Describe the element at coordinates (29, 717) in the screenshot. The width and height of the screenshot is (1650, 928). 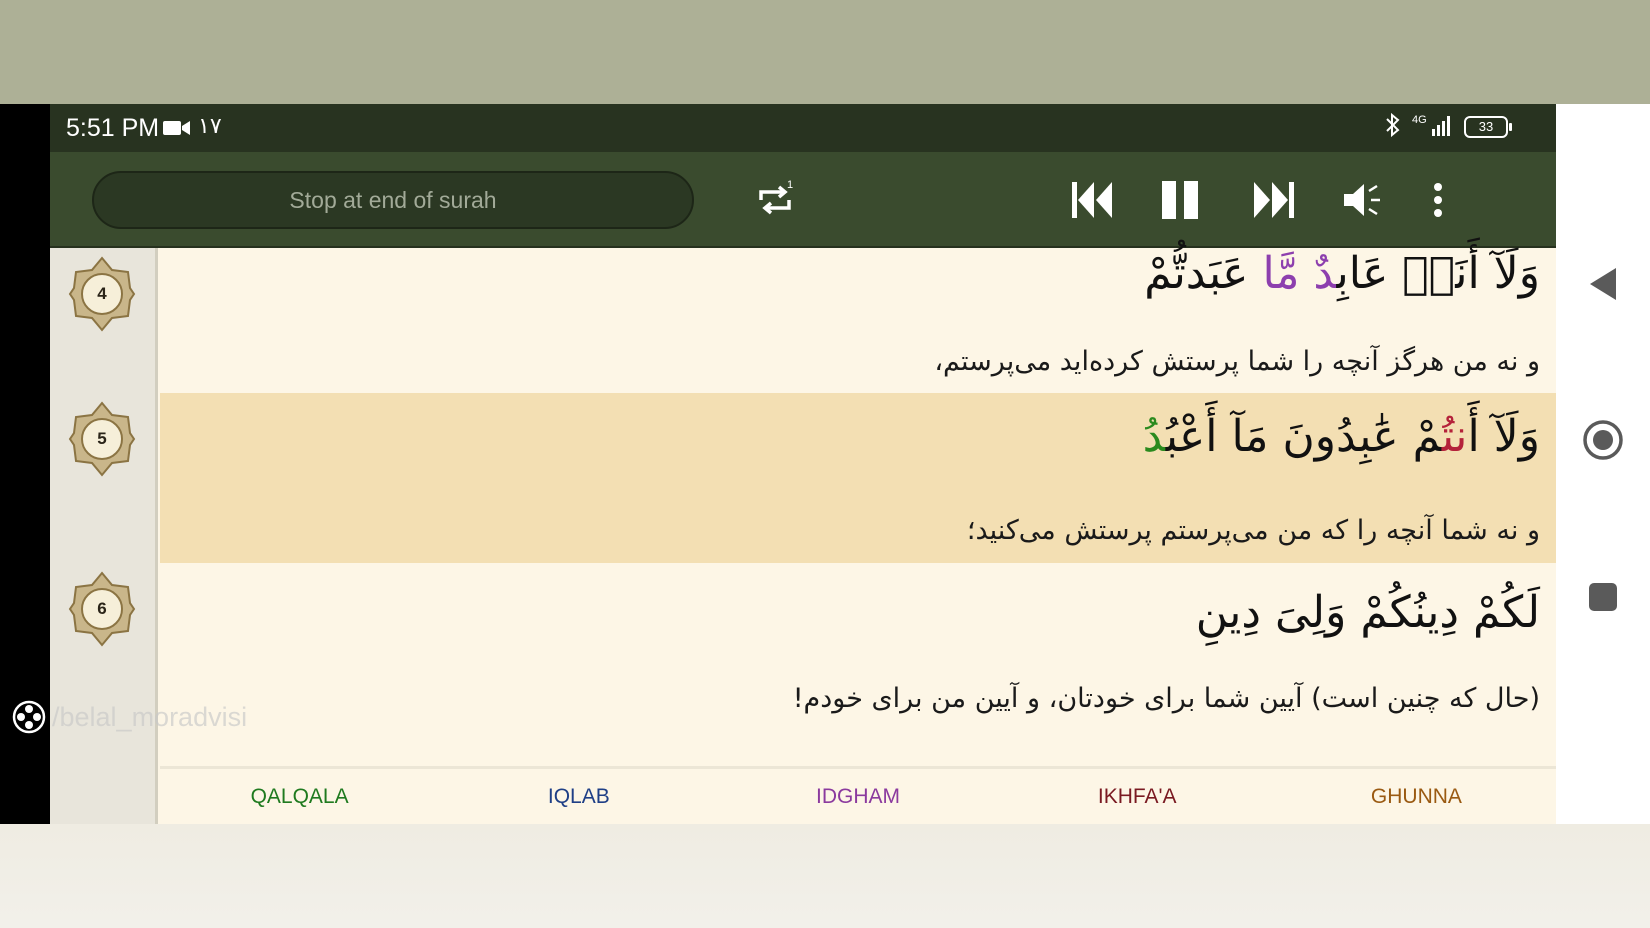
I see `film-reel-icon` at that location.